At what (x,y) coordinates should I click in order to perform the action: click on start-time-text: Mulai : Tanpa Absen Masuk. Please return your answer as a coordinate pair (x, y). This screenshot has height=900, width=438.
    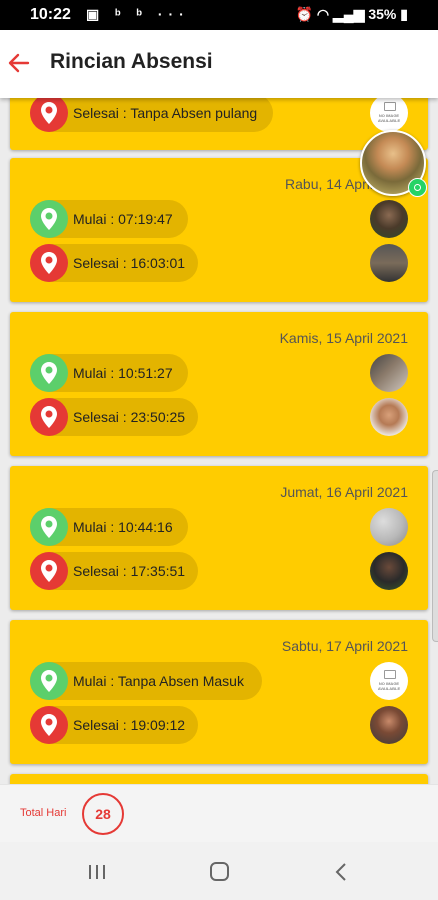
    Looking at the image, I should click on (158, 681).